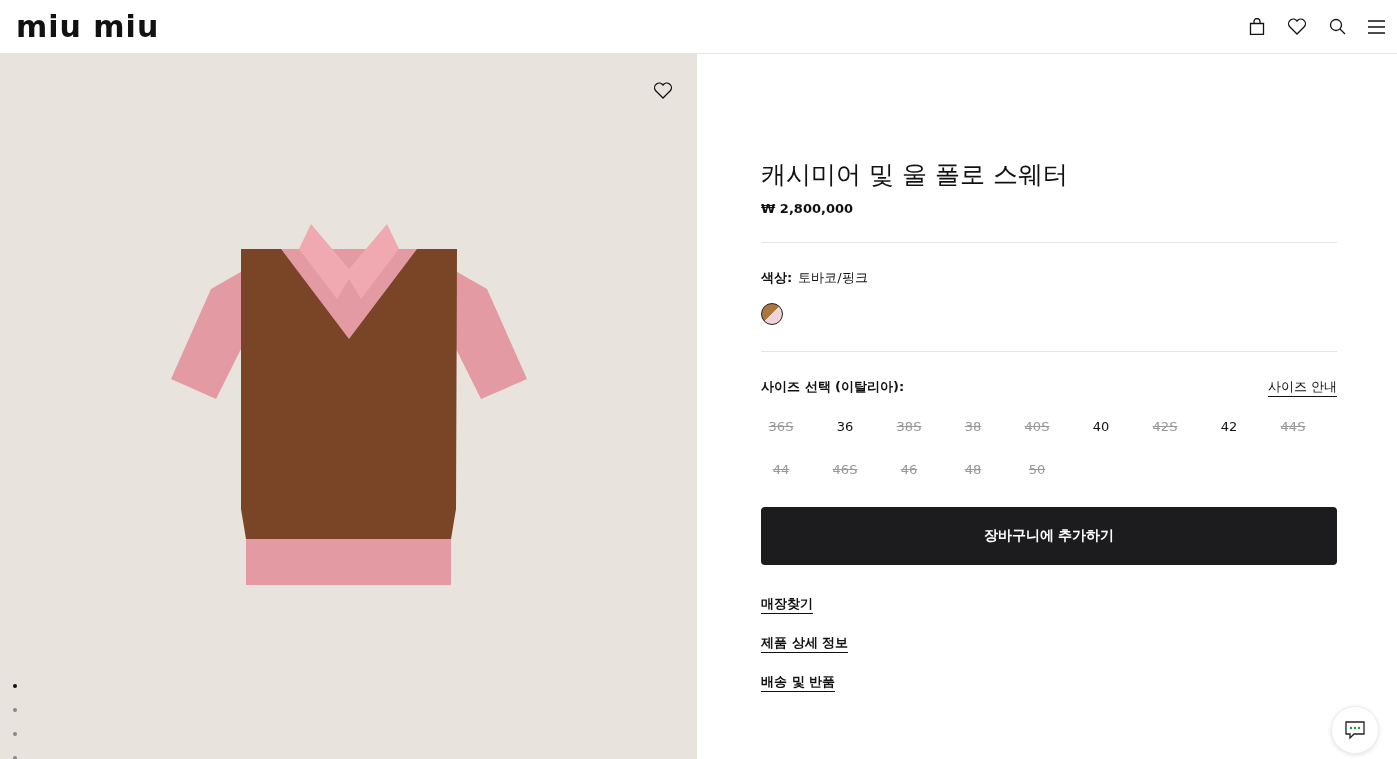 The width and height of the screenshot is (1397, 759). Describe the element at coordinates (781, 469) in the screenshot. I see `size-option: 44` at that location.